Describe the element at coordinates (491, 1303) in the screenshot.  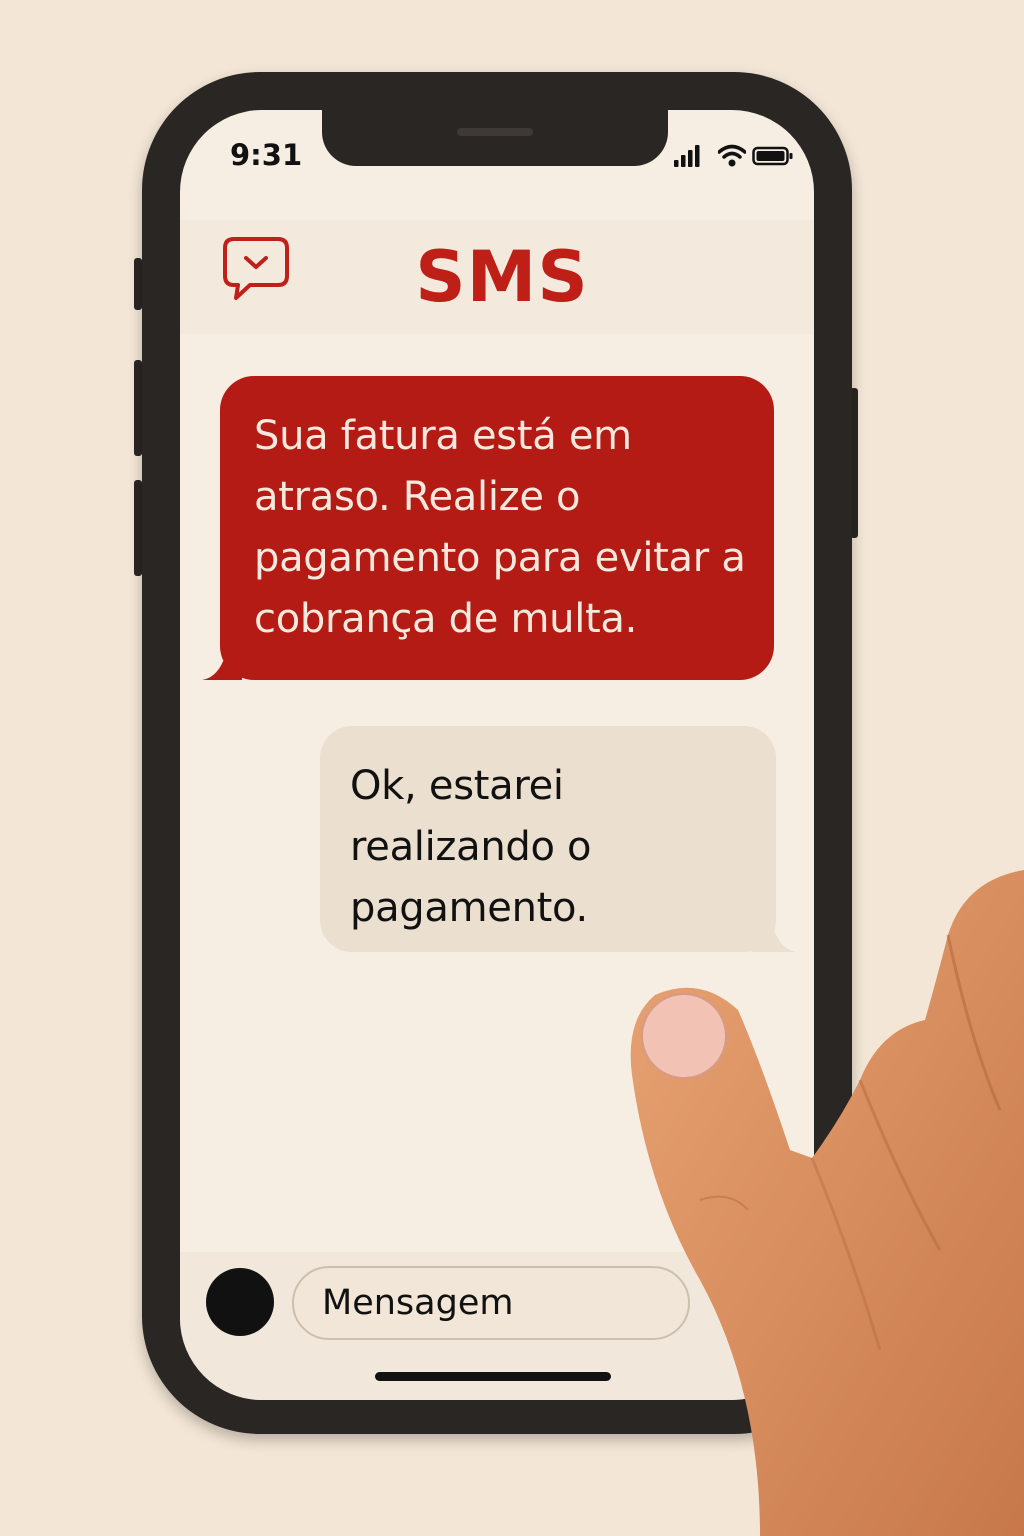
I see `message-input: Mensagem` at that location.